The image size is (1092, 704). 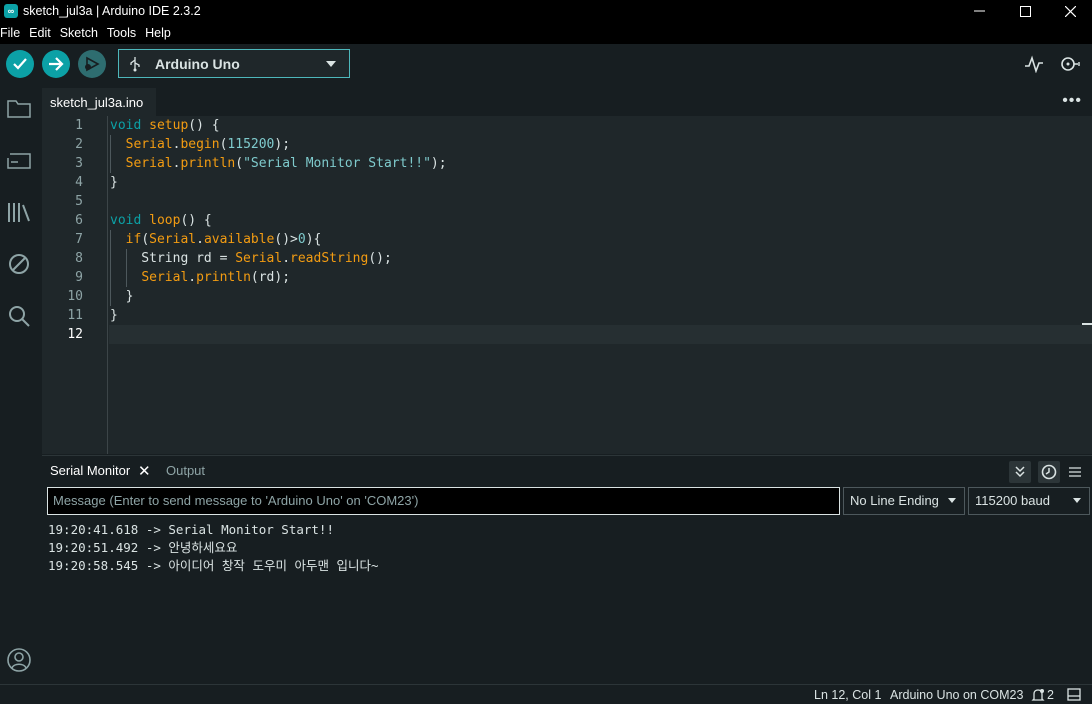 What do you see at coordinates (438, 163) in the screenshot?
I see `code-text: );` at bounding box center [438, 163].